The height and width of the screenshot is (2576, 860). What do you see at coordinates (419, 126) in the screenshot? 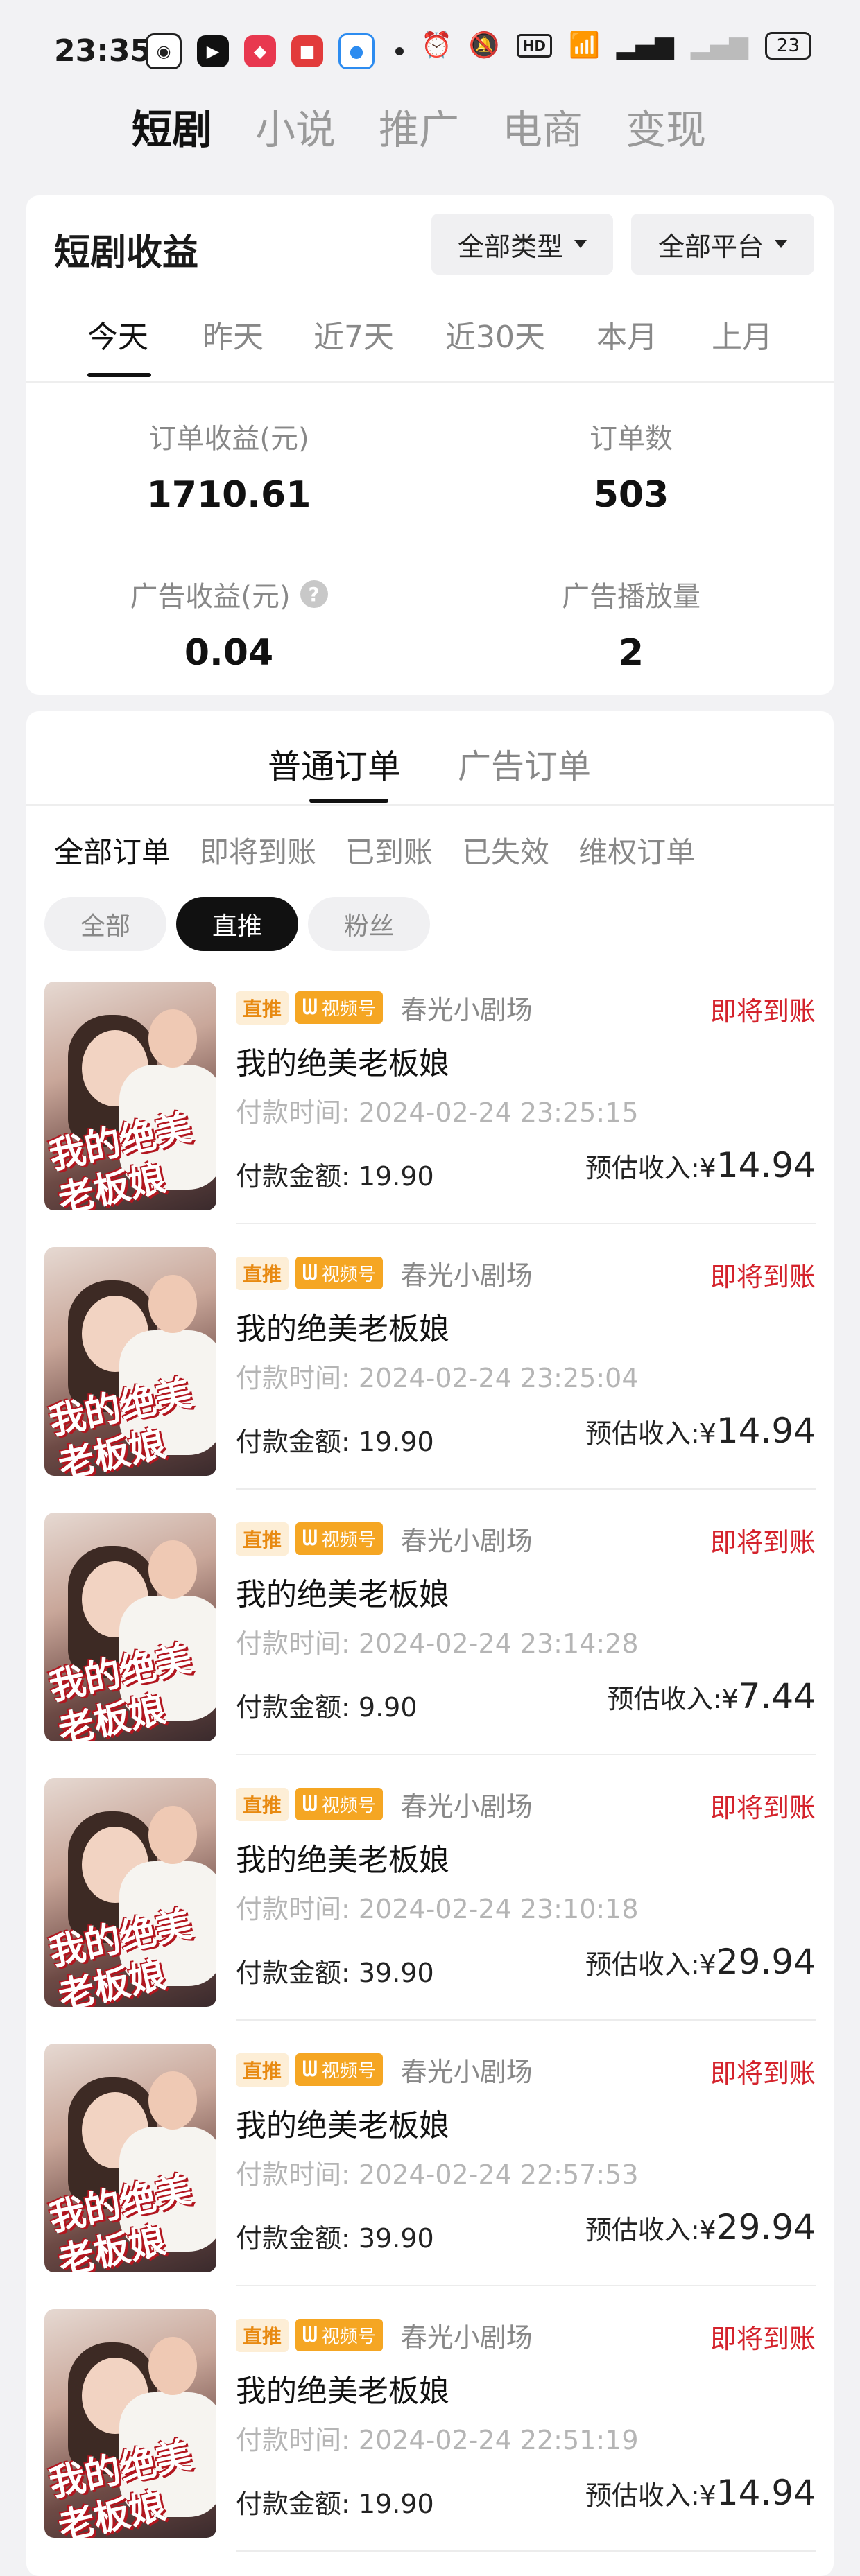
I see `tab-promotion: 推广` at bounding box center [419, 126].